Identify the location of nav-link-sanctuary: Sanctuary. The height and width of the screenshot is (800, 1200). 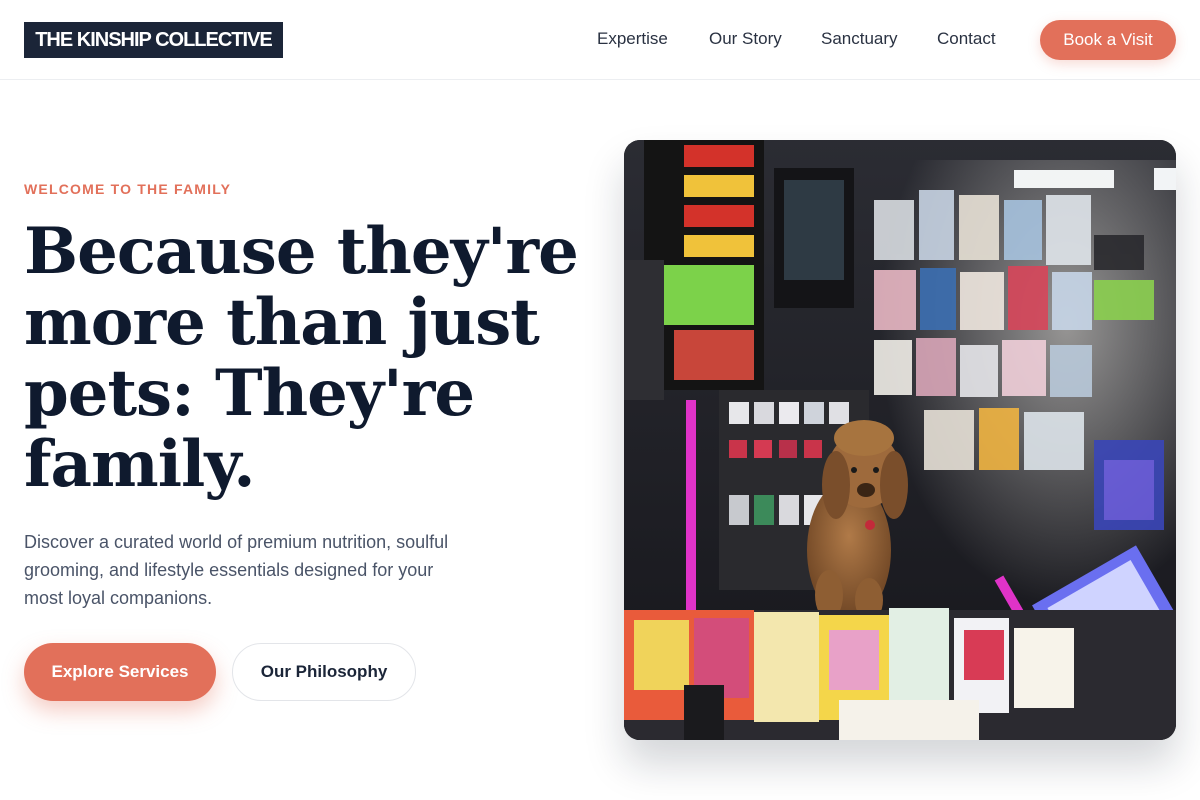
(859, 39).